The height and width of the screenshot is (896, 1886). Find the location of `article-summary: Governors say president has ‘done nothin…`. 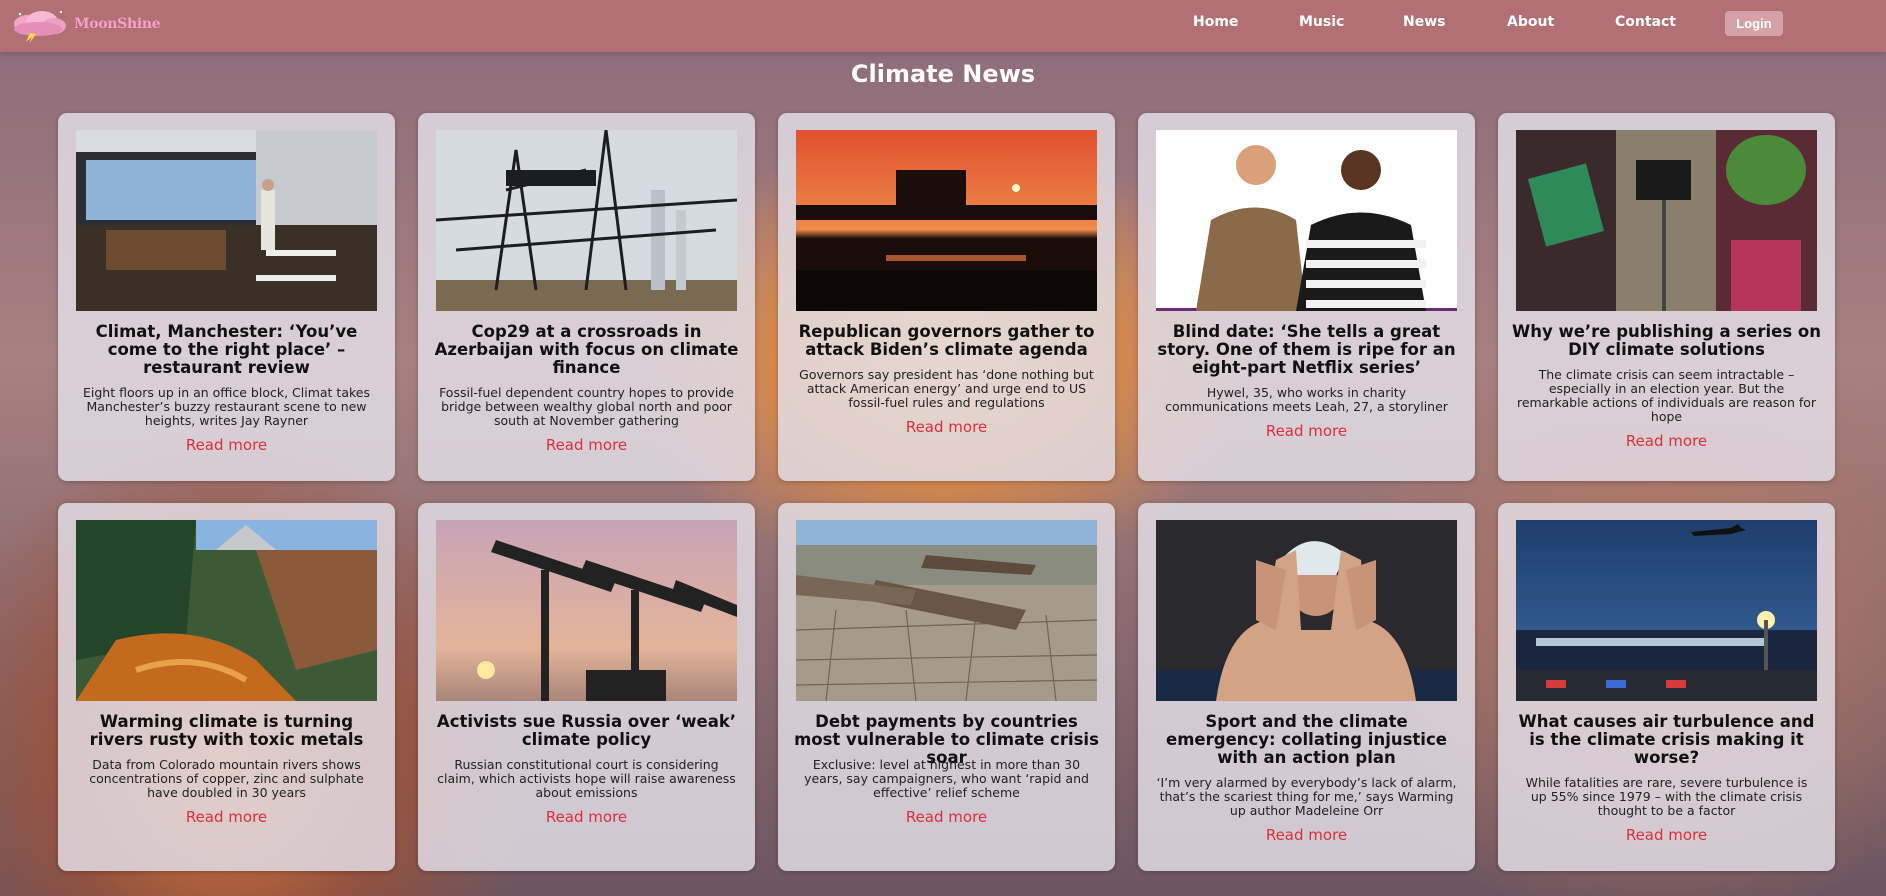

article-summary: Governors say president has ‘done nothin… is located at coordinates (946, 388).